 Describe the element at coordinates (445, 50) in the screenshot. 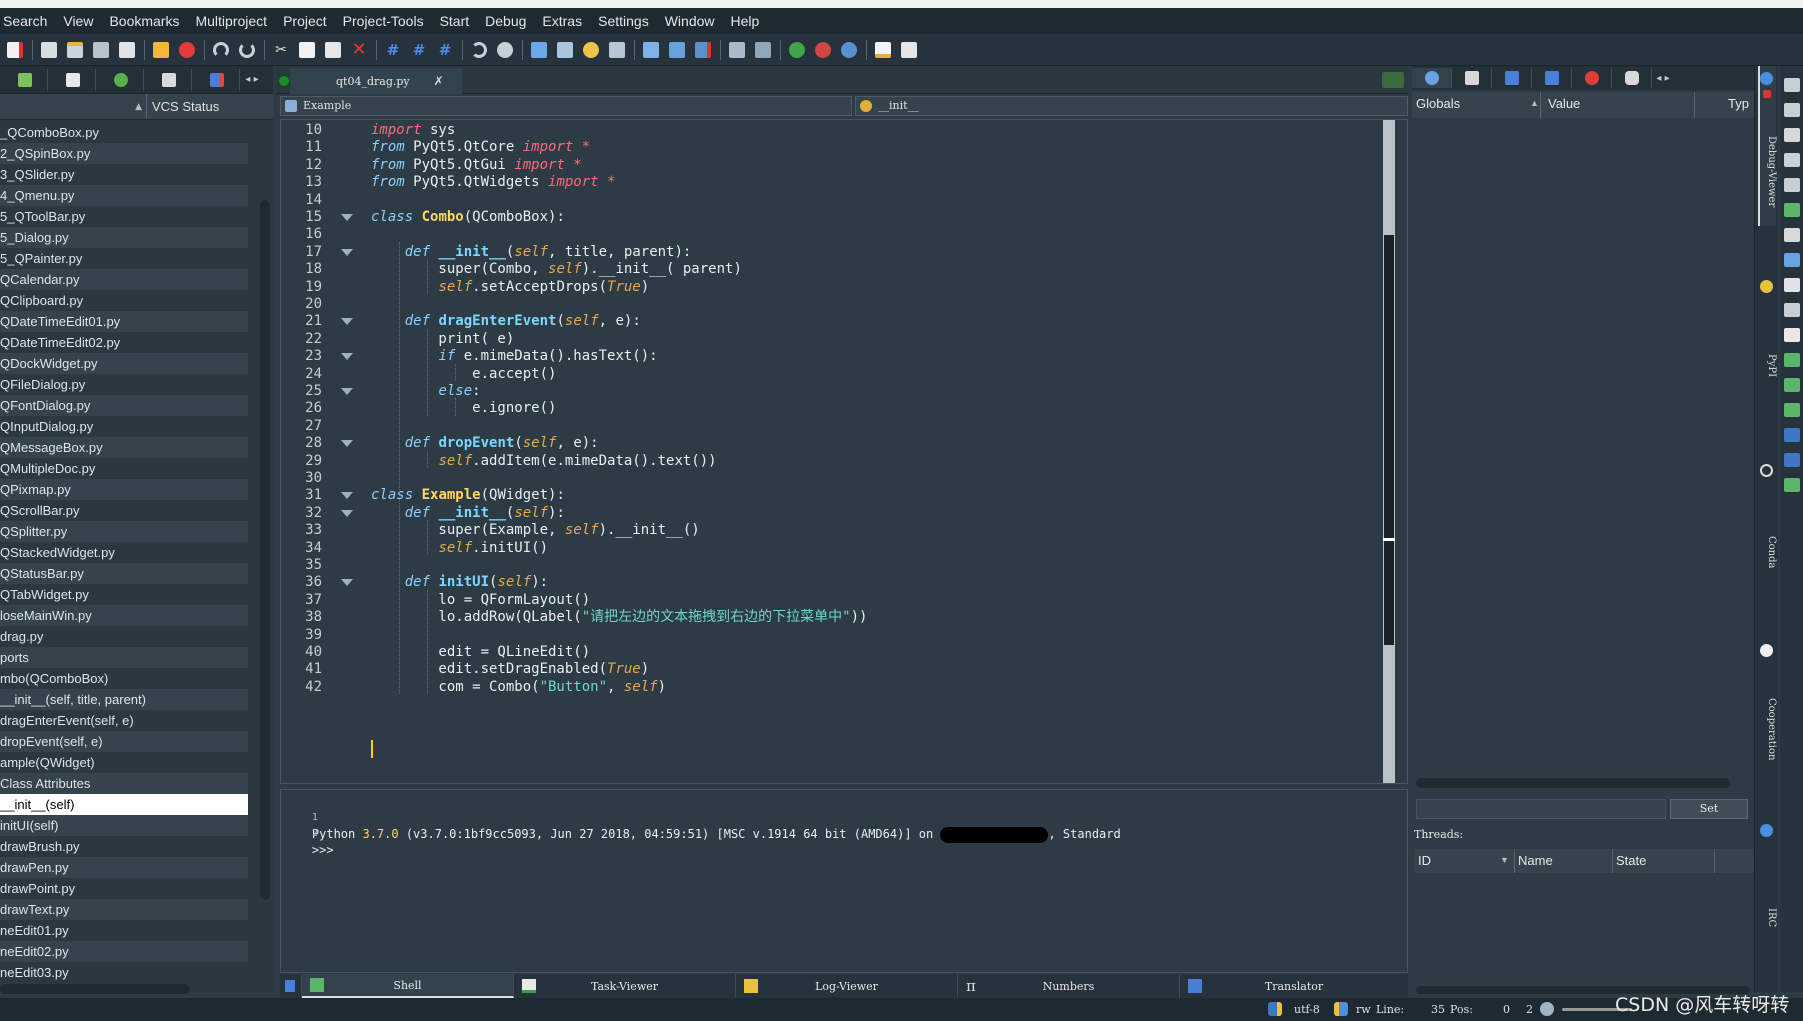

I see `toggle-comment-button: #` at that location.